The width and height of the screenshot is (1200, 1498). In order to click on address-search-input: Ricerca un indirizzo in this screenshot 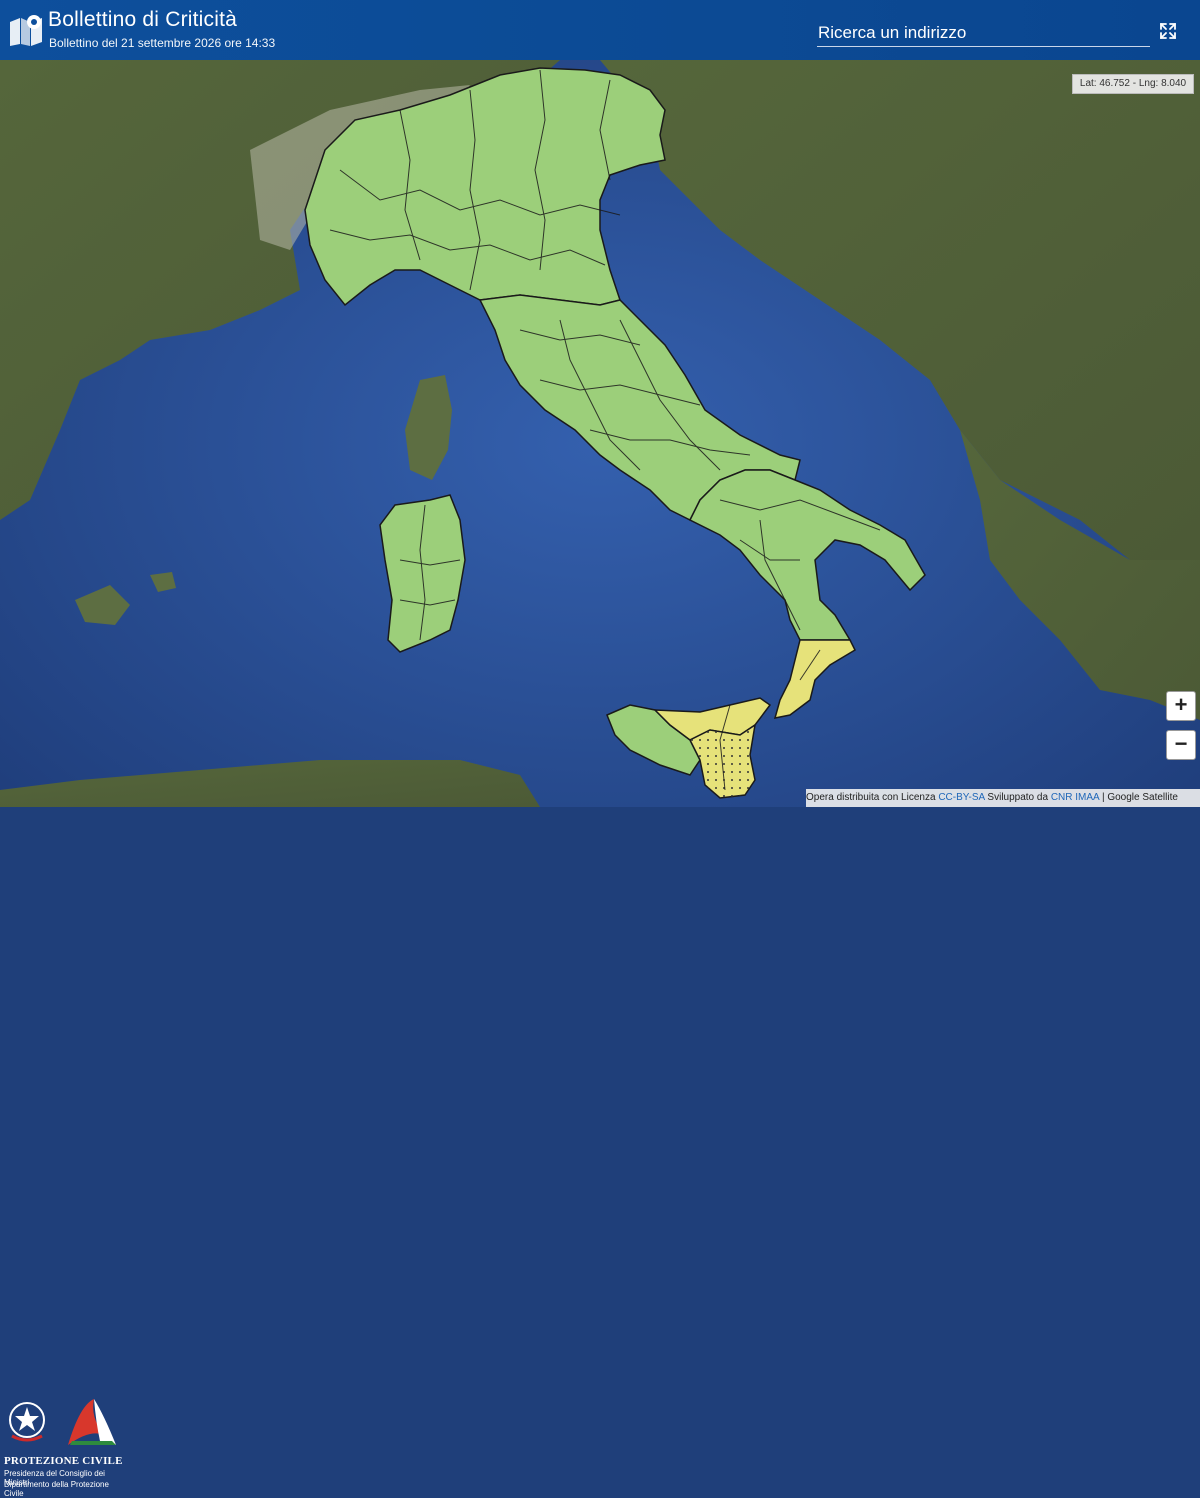, I will do `click(983, 34)`.